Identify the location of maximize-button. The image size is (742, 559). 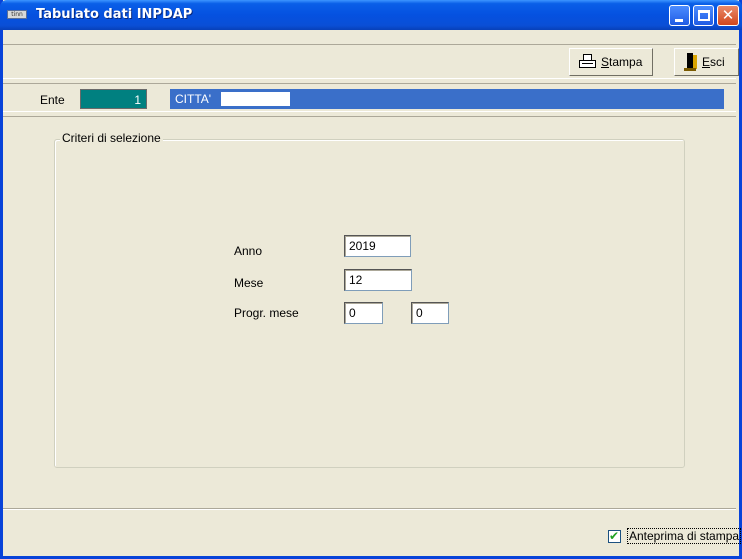
(703, 15).